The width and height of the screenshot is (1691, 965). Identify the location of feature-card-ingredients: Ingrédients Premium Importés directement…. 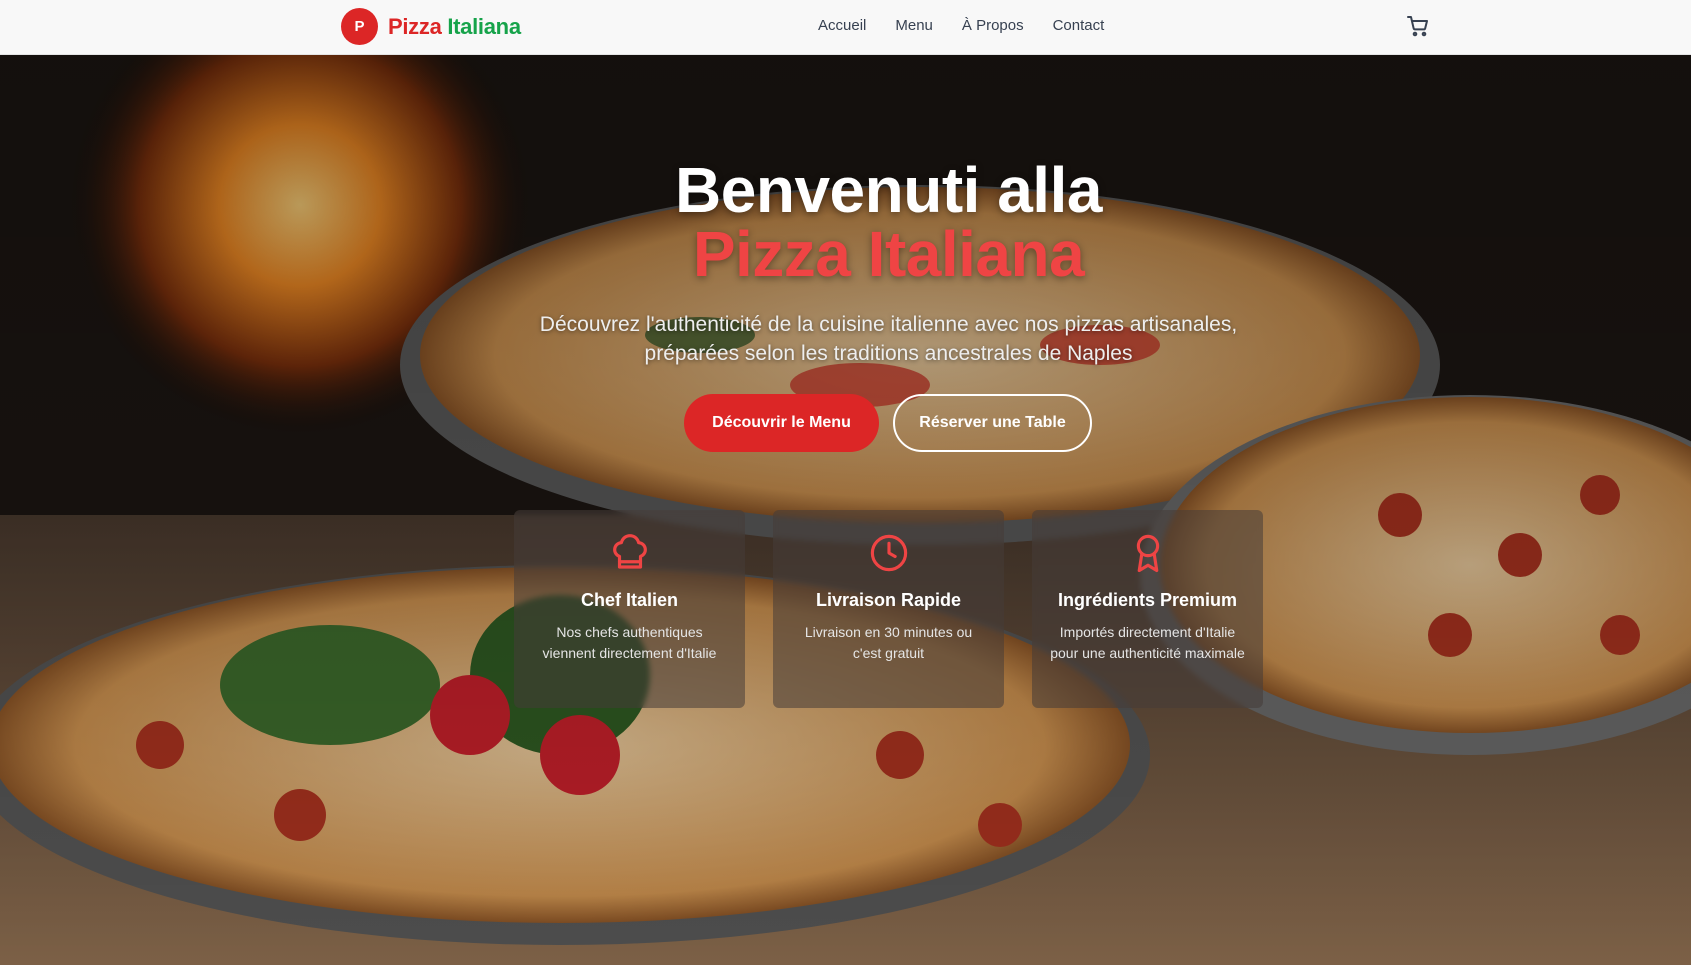
(1147, 609).